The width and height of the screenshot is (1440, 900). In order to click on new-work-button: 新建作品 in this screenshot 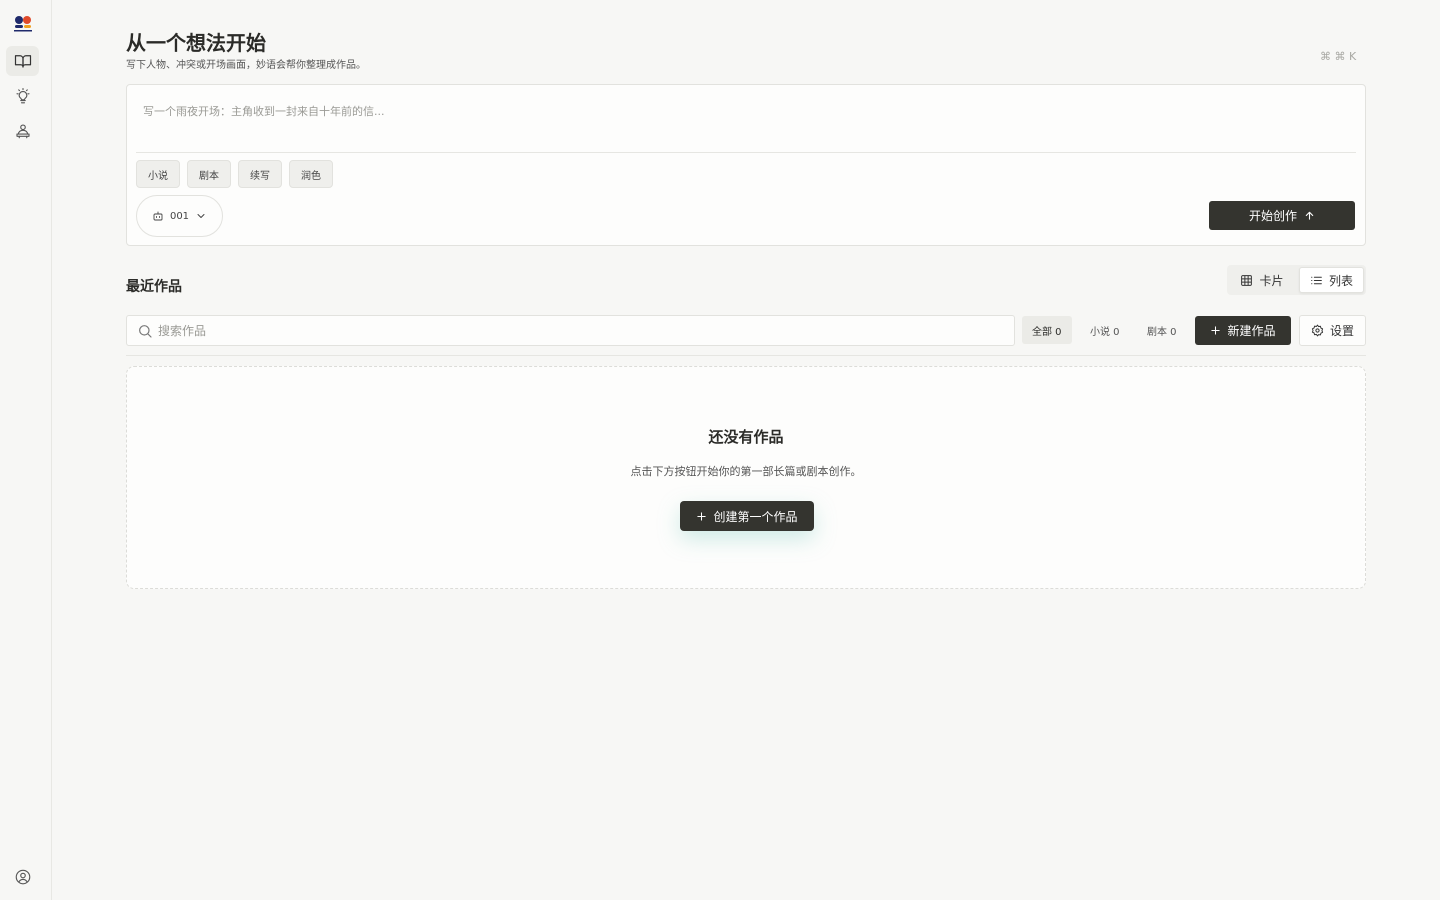, I will do `click(1243, 330)`.